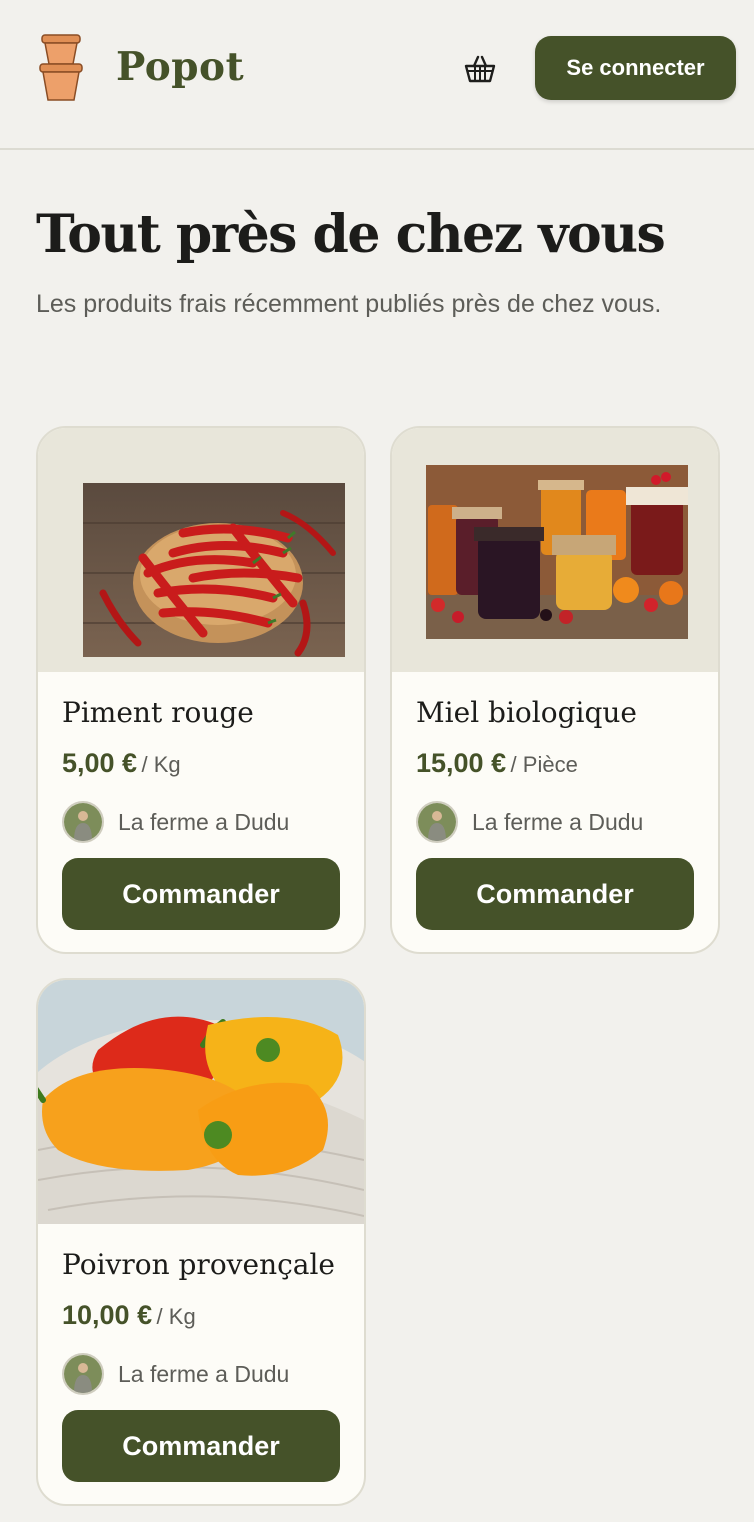  I want to click on product-unit: / Pièce, so click(544, 764).